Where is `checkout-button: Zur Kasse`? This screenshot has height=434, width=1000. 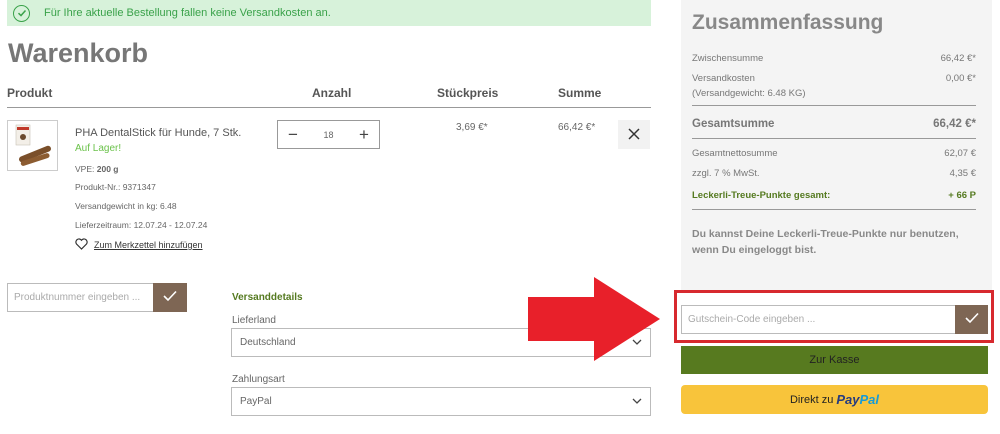 checkout-button: Zur Kasse is located at coordinates (834, 360).